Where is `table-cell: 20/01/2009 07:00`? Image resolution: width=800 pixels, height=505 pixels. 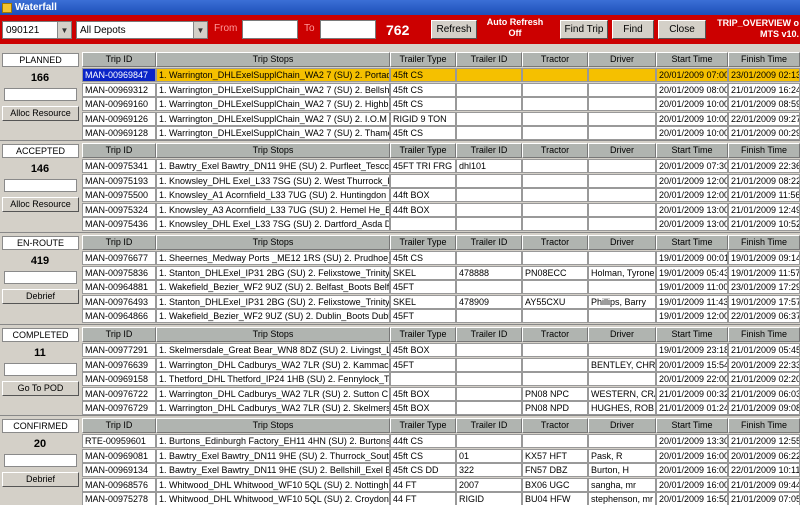
table-cell: 20/01/2009 07:00 is located at coordinates (692, 75).